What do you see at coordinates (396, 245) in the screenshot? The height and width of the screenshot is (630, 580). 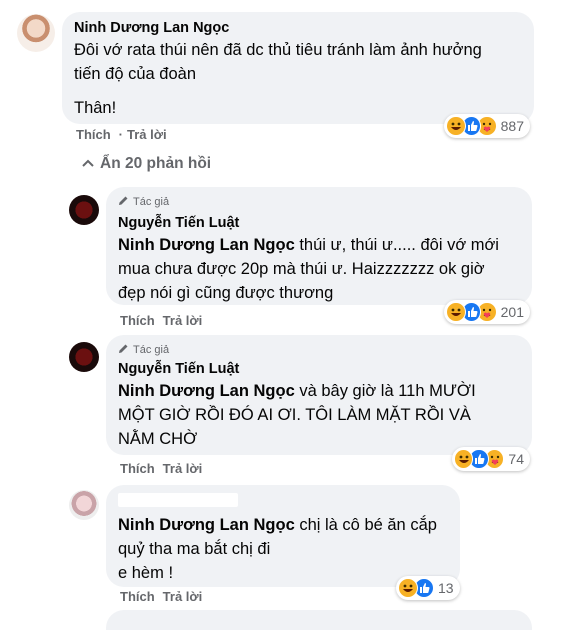 I see `comment-text: thúi ư, thúi ư..... đôi vớ mới` at bounding box center [396, 245].